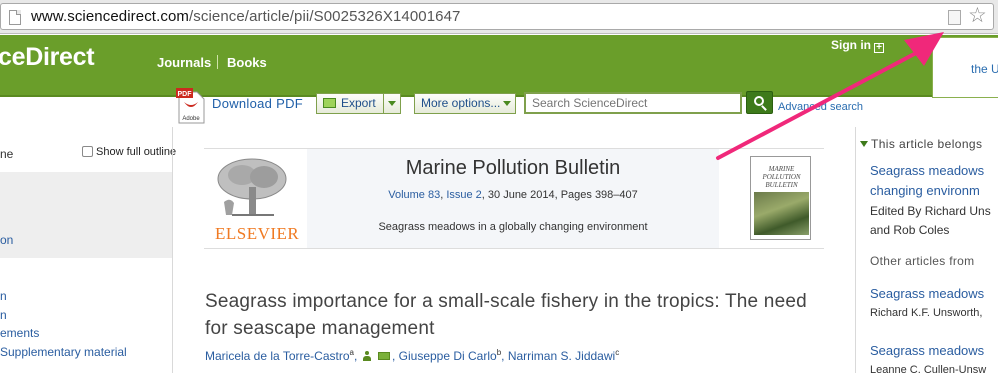 The height and width of the screenshot is (376, 998). I want to click on journal-cover-image: MARINE POLLUTION BULLETIN, so click(780, 198).